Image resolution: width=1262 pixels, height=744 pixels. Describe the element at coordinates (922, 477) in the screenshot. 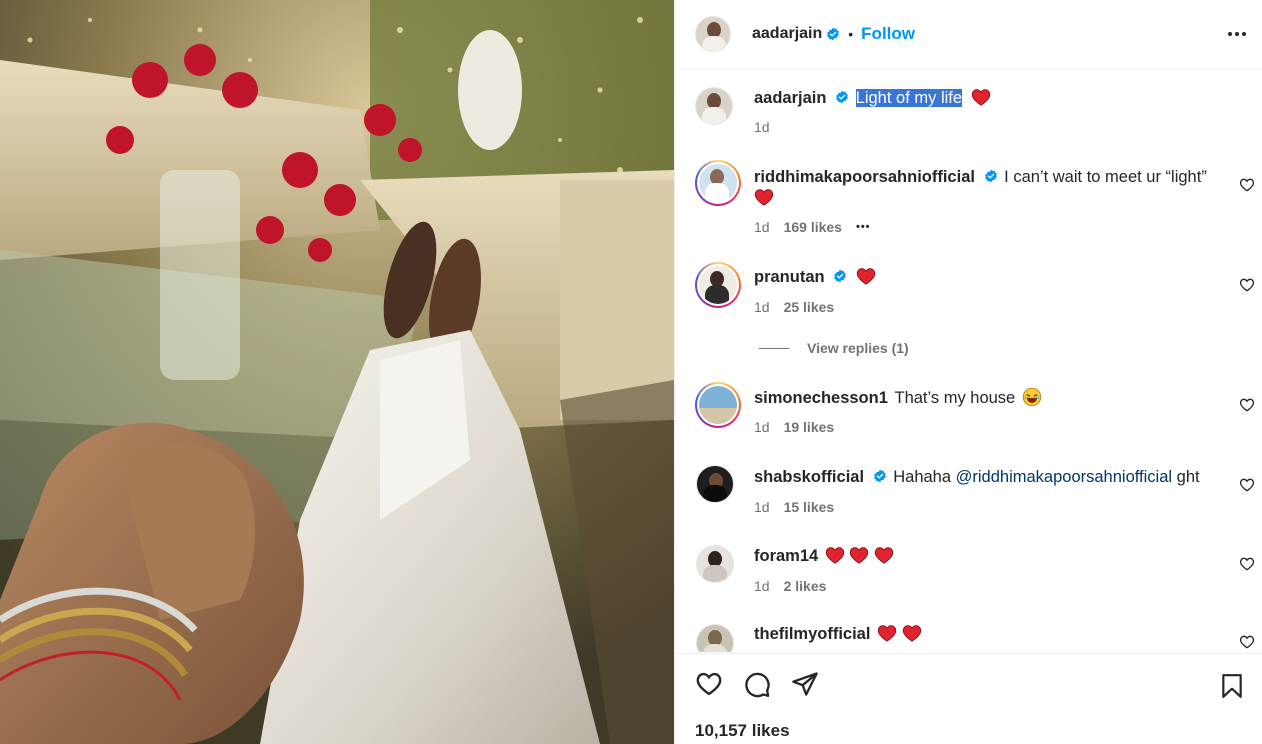

I see `comment-text: Hahaha` at that location.